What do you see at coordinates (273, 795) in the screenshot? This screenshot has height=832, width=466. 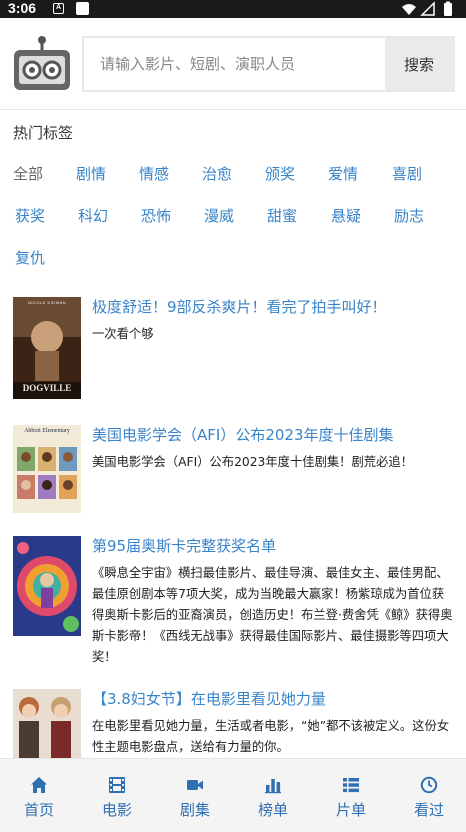 I see `nav-ranking: 榜单` at bounding box center [273, 795].